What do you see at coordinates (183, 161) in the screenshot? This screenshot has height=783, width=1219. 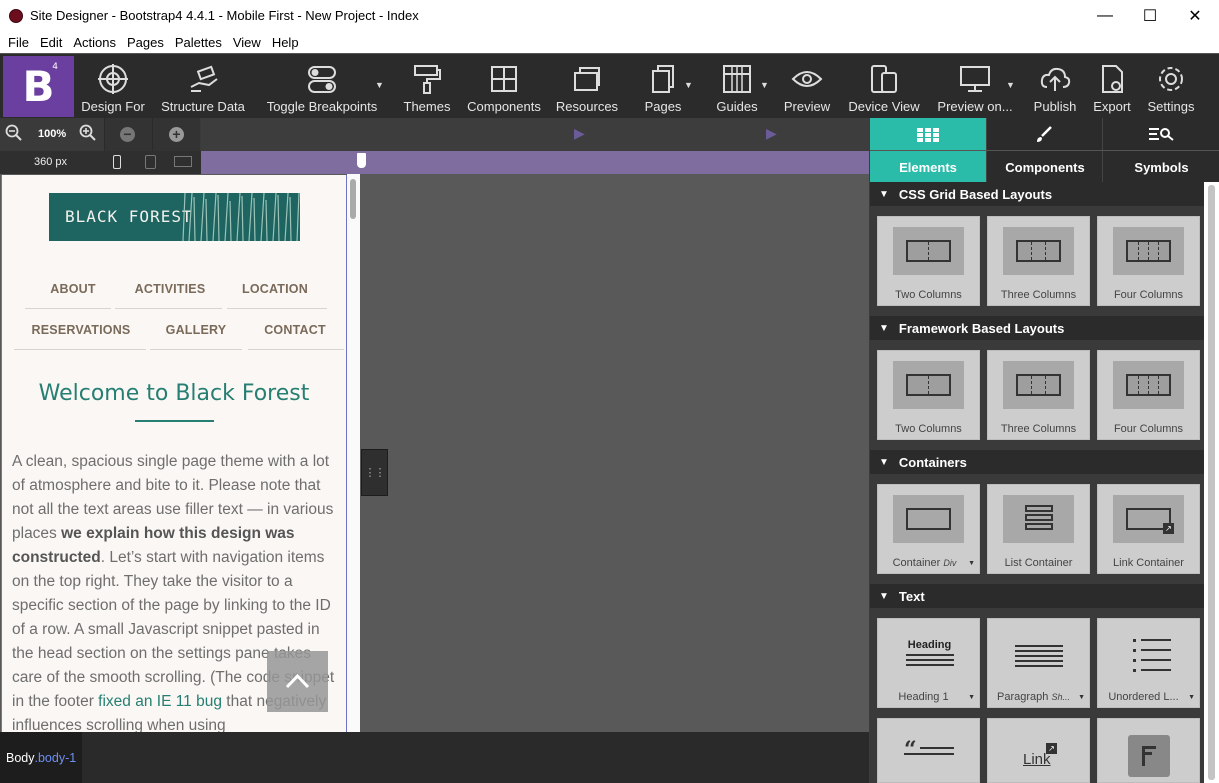 I see `desktop-icon` at bounding box center [183, 161].